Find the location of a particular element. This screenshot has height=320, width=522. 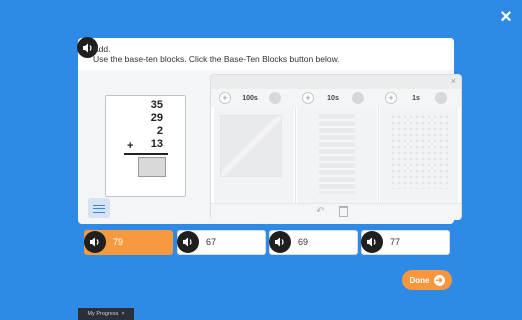

add-hundred-button: + is located at coordinates (225, 98).